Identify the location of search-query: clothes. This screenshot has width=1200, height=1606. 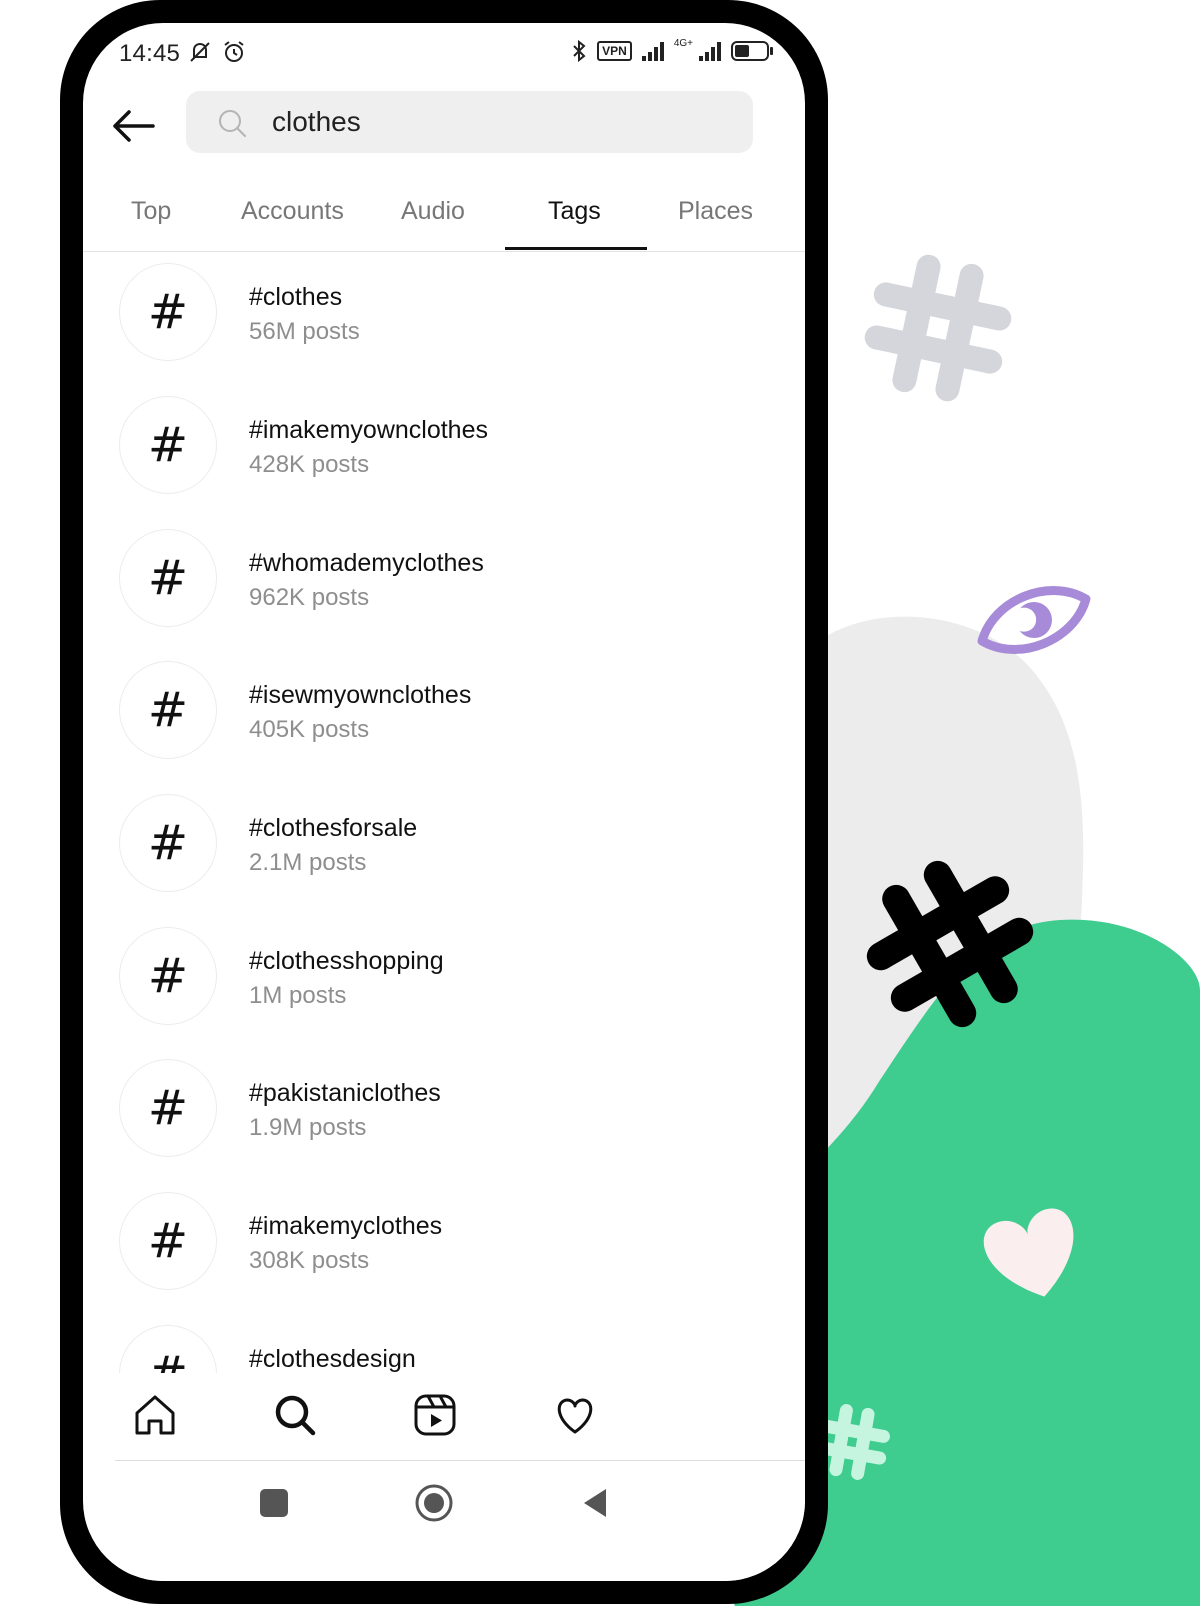
(316, 121).